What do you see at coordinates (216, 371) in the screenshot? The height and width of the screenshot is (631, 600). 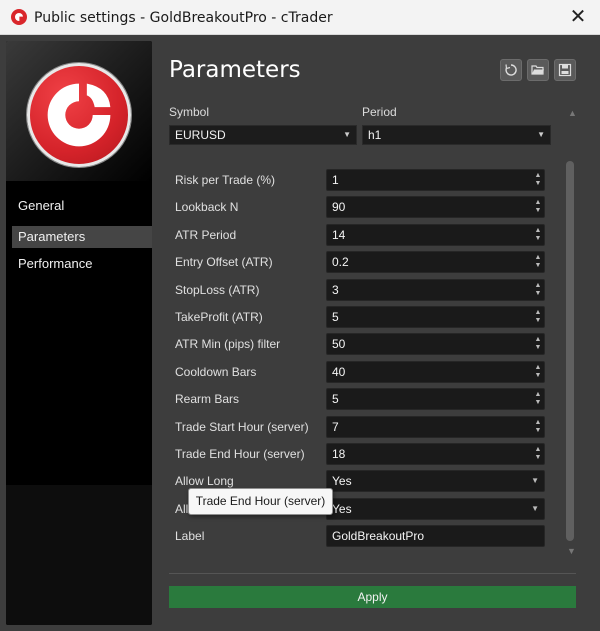 I see `param-label: Cooldown Bars` at bounding box center [216, 371].